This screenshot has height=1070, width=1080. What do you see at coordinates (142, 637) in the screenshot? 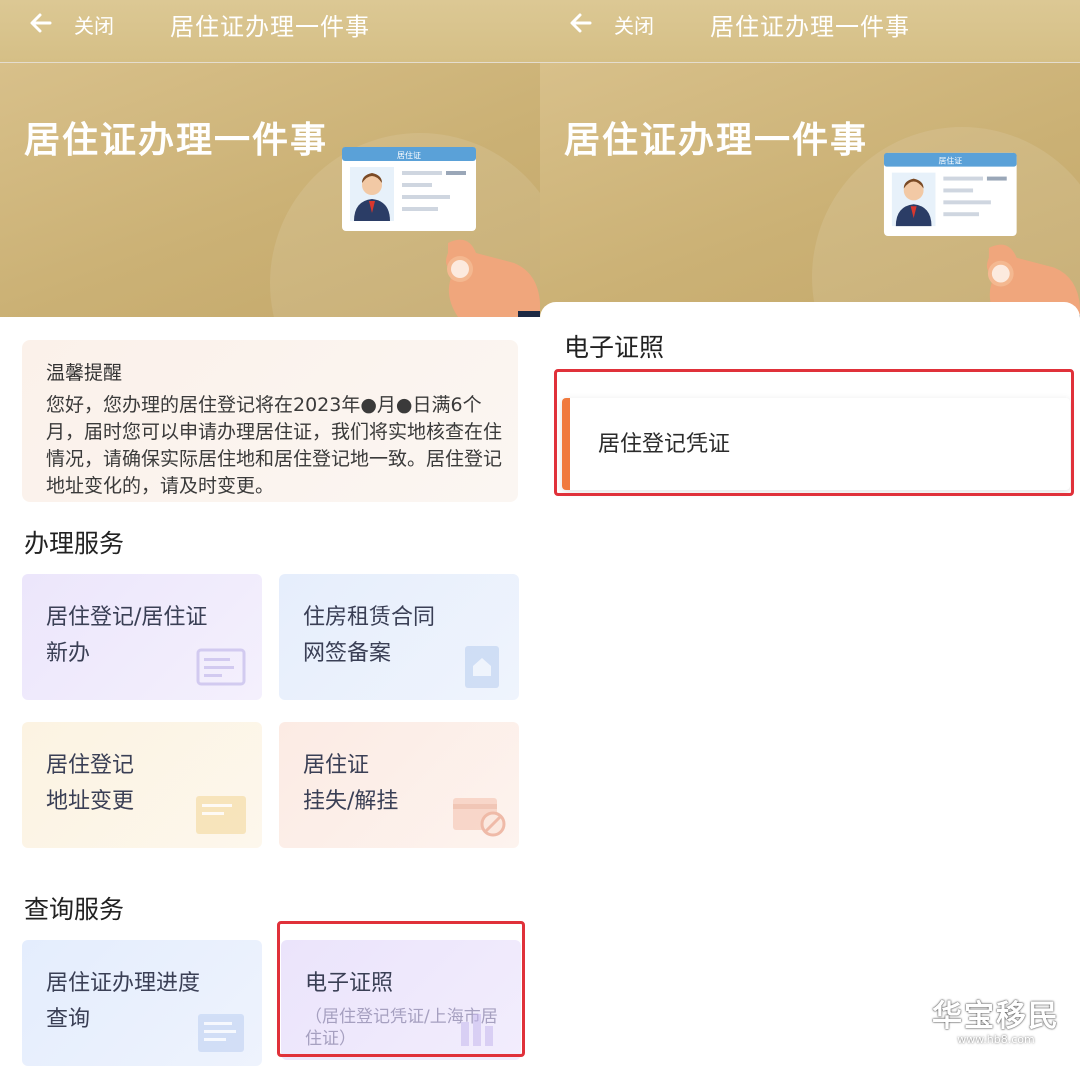
I see `tile-new-registration: 居住登记/居住证 新办` at bounding box center [142, 637].